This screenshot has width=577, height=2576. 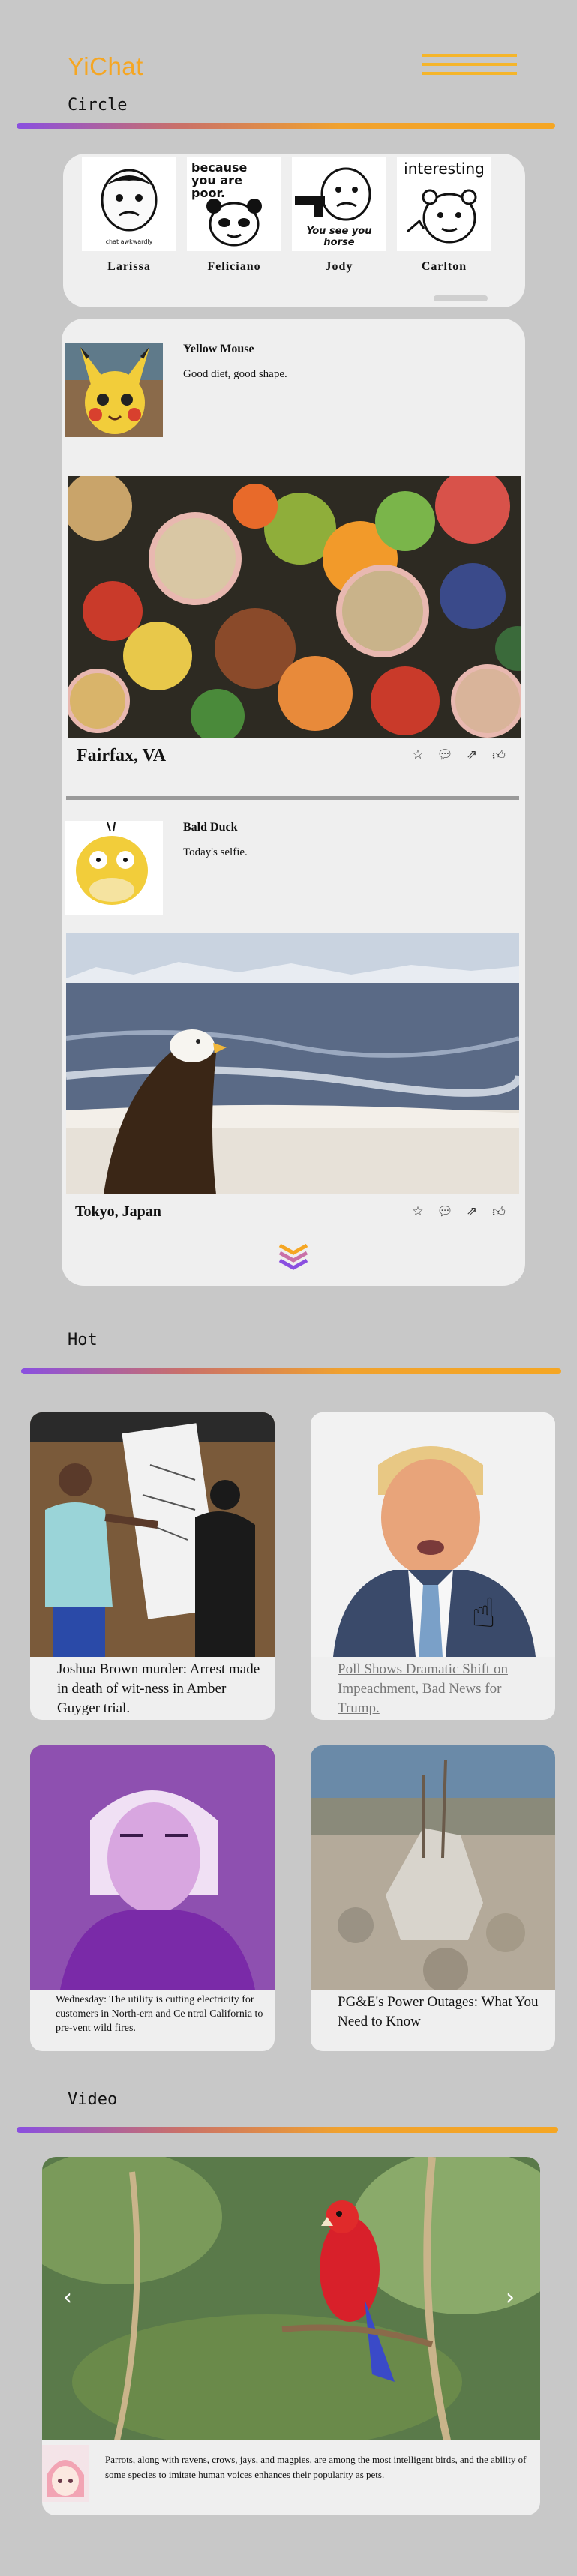 I want to click on eagle-photo, so click(x=293, y=1063).